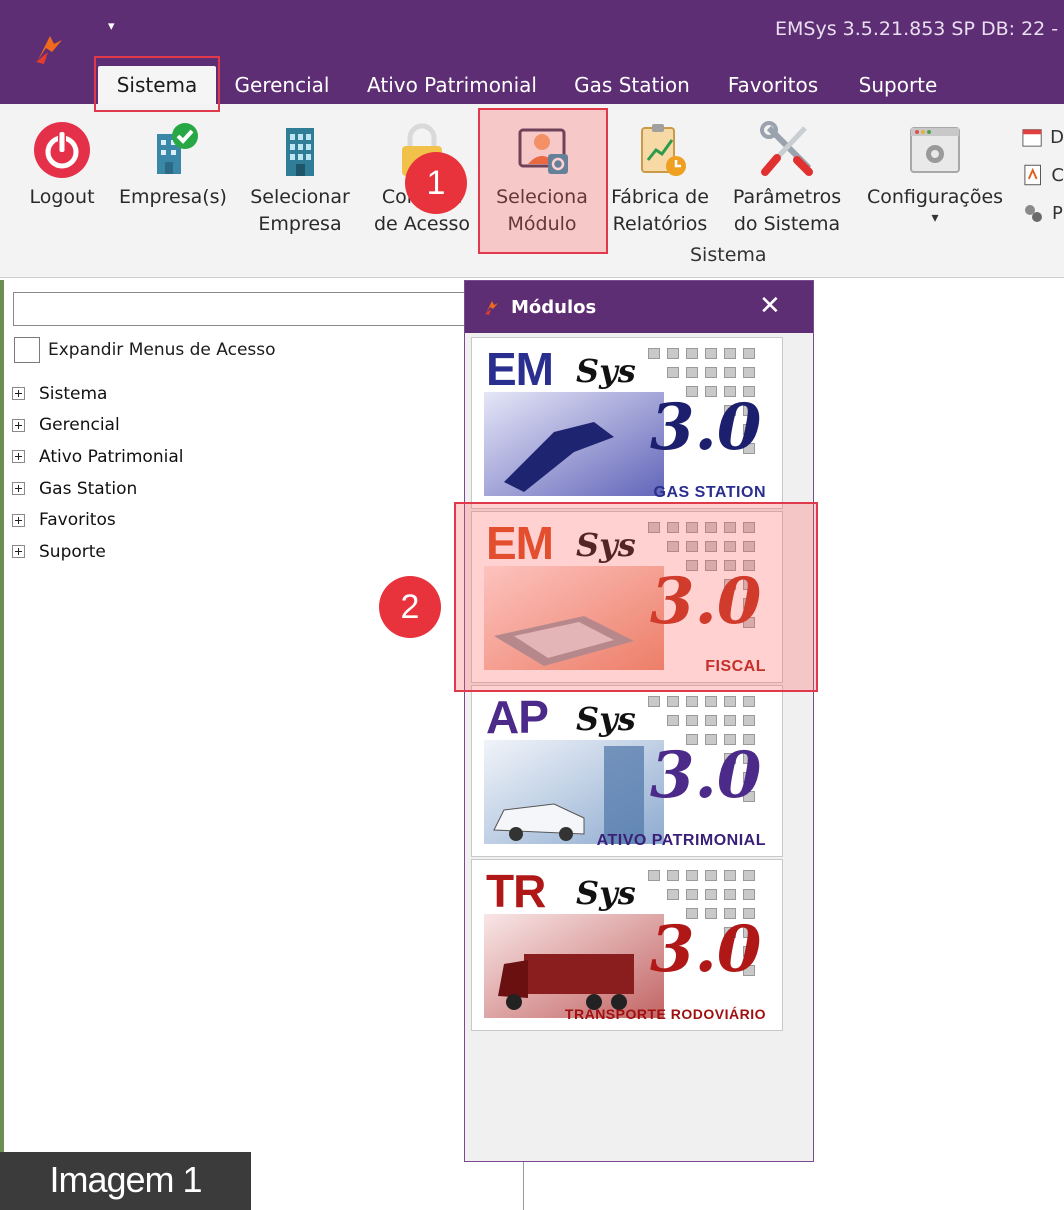 This screenshot has width=1064, height=1210. Describe the element at coordinates (516, 891) in the screenshot. I see `module-code: TR` at that location.